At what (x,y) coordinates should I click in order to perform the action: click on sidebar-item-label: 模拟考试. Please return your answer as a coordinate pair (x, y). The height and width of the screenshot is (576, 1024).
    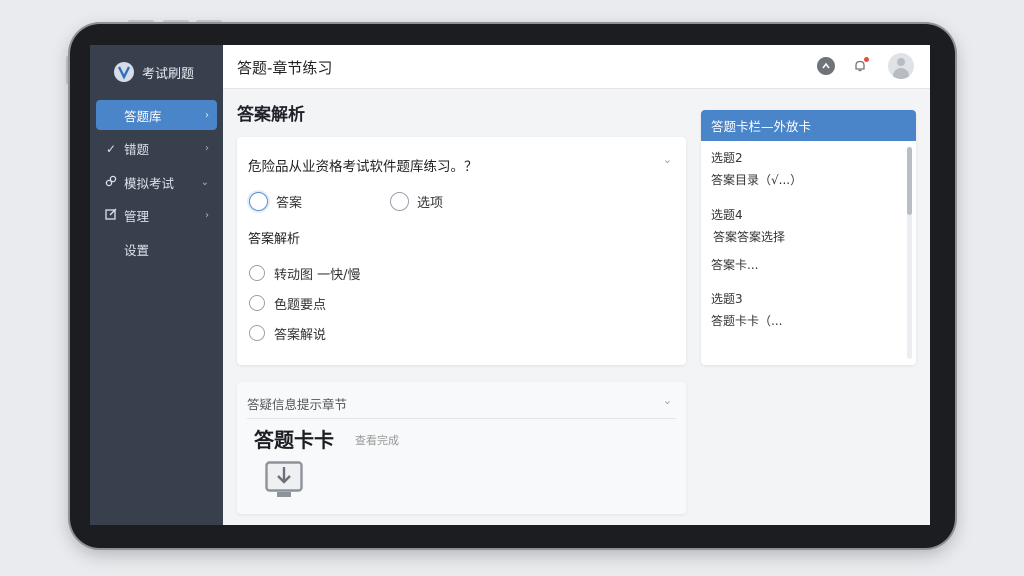
    Looking at the image, I should click on (149, 183).